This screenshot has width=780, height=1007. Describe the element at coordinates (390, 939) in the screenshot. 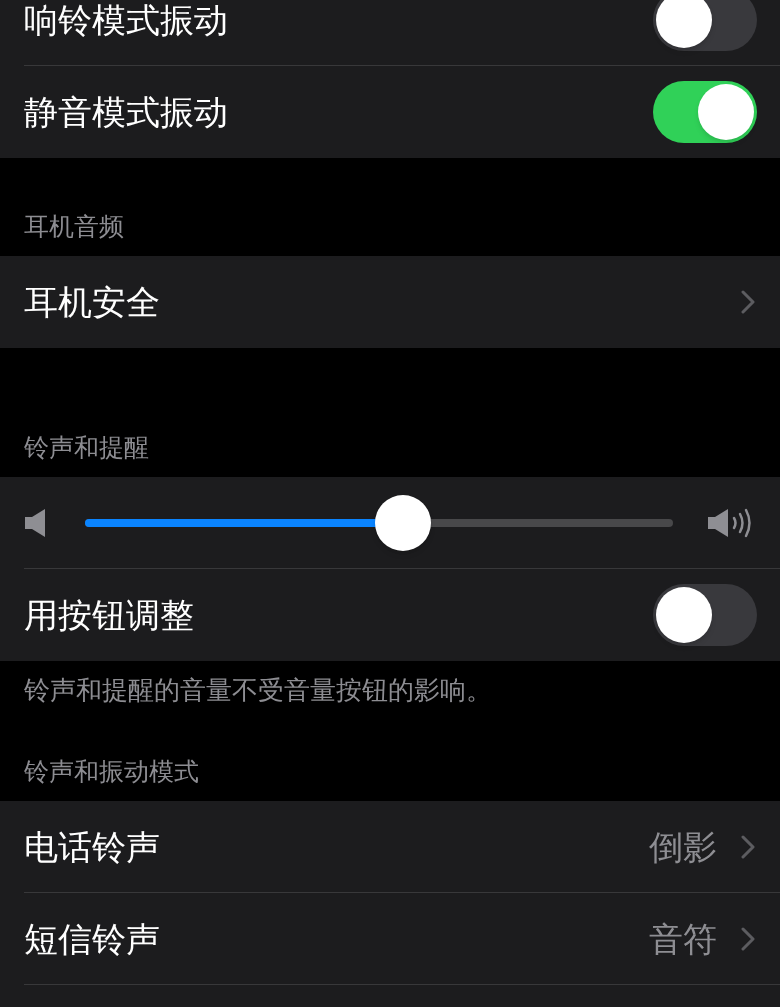

I see `settings-row: 短信铃声 音符` at that location.